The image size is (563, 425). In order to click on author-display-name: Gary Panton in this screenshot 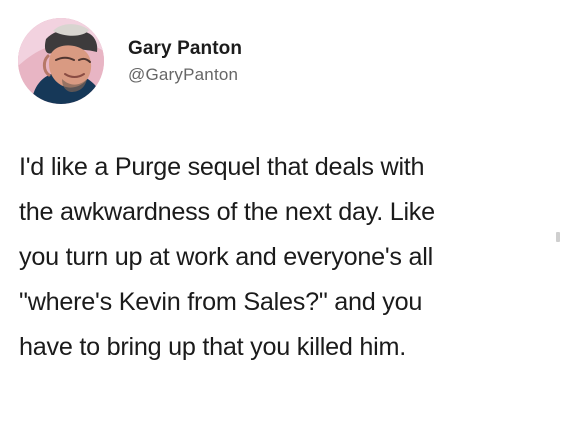, I will do `click(185, 49)`.